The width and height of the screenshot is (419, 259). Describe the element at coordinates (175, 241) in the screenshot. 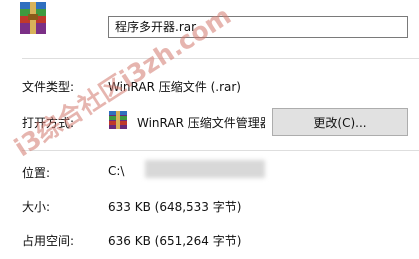

I see `size-on-disk-value: 636 KB (651,264 字节)` at that location.